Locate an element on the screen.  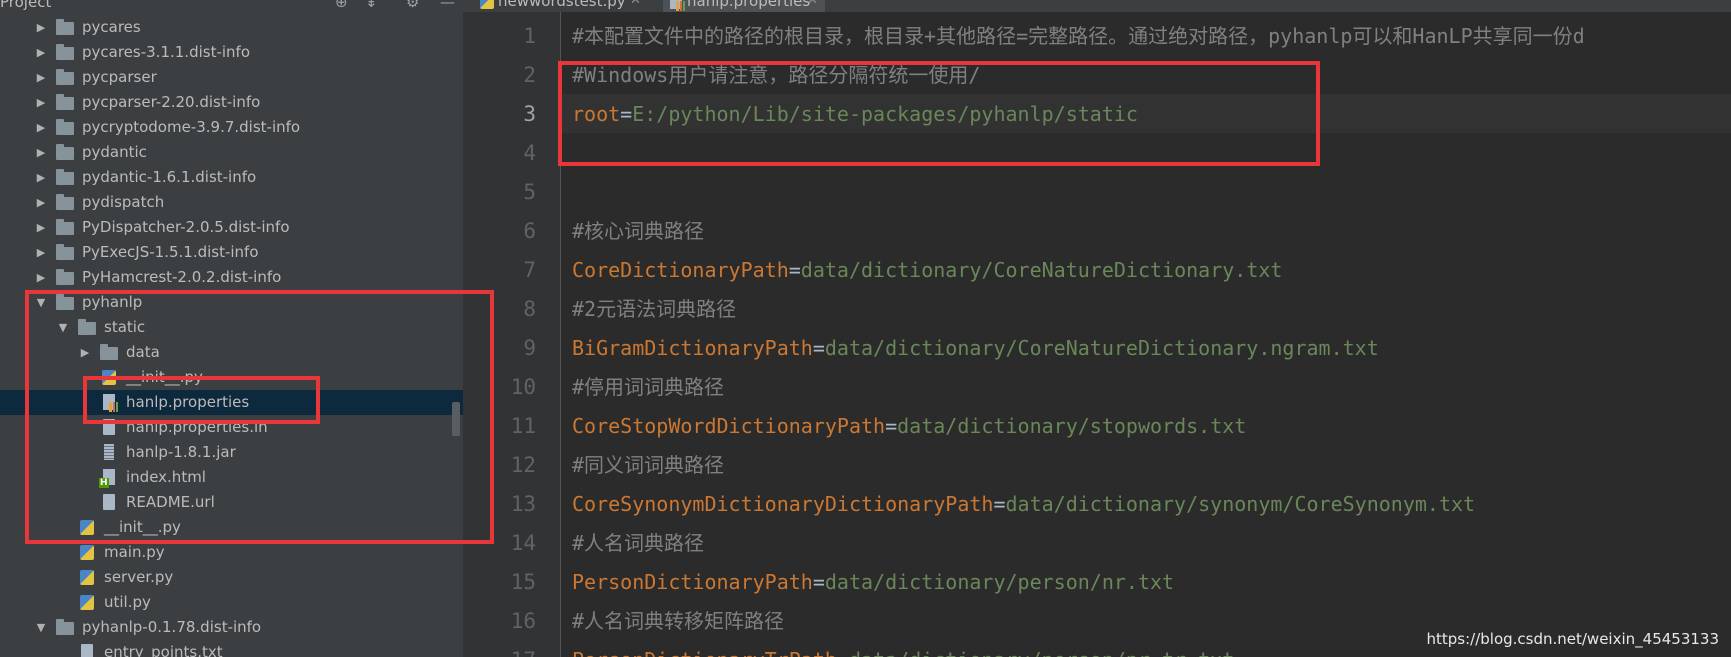
minimize-icon: — is located at coordinates (447, 6).